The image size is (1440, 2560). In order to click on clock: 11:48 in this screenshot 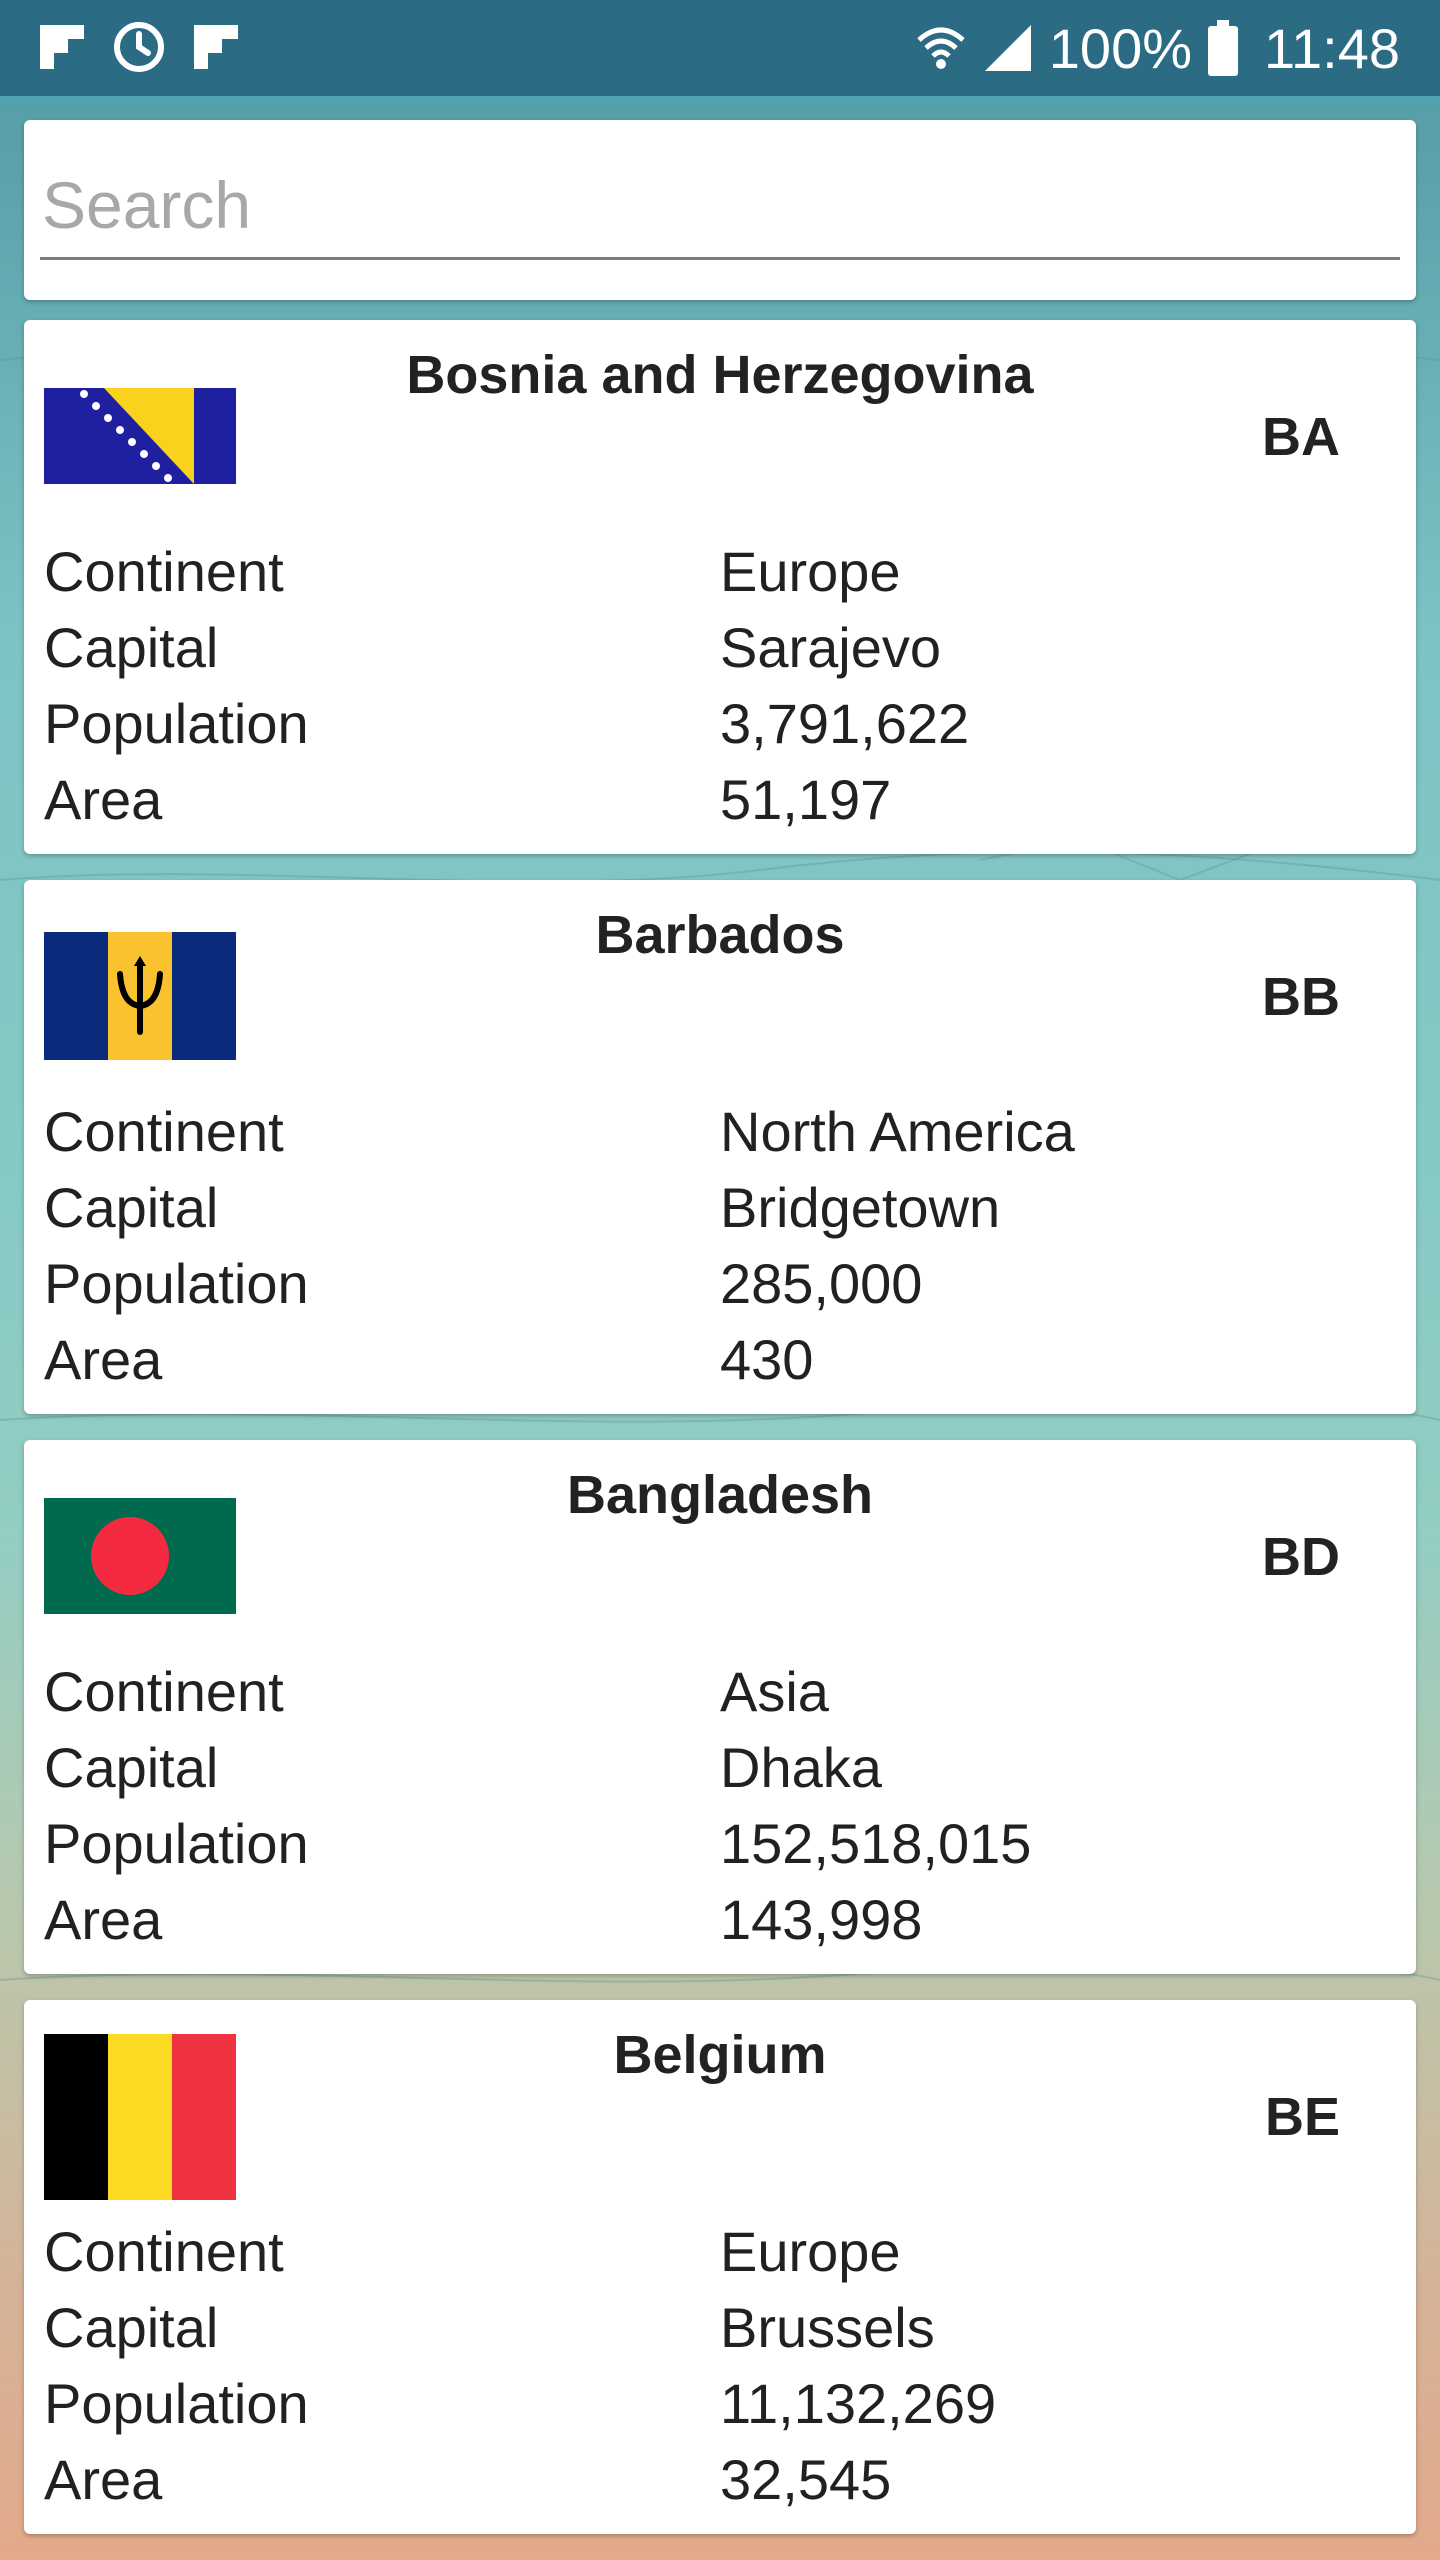, I will do `click(1332, 48)`.